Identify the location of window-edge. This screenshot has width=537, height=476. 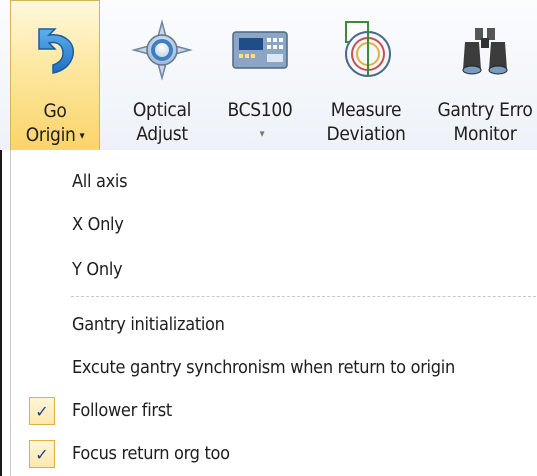
(1, 313).